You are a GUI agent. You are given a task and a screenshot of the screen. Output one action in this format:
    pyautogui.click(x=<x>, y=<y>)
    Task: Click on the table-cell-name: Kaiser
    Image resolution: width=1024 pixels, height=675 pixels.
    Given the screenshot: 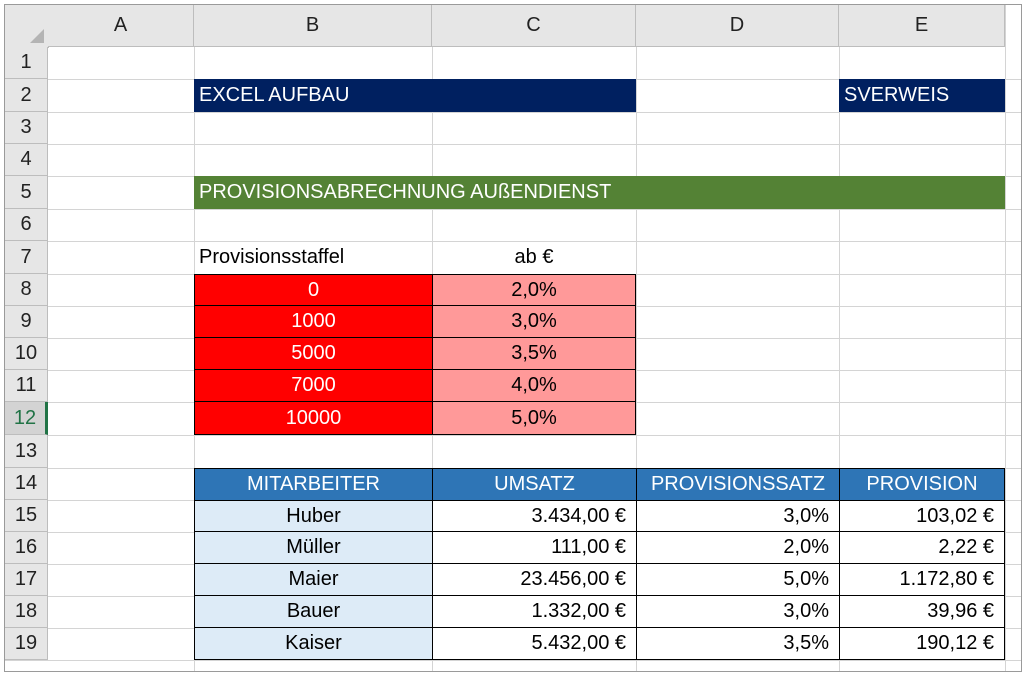 What is the action you would take?
    pyautogui.click(x=313, y=644)
    